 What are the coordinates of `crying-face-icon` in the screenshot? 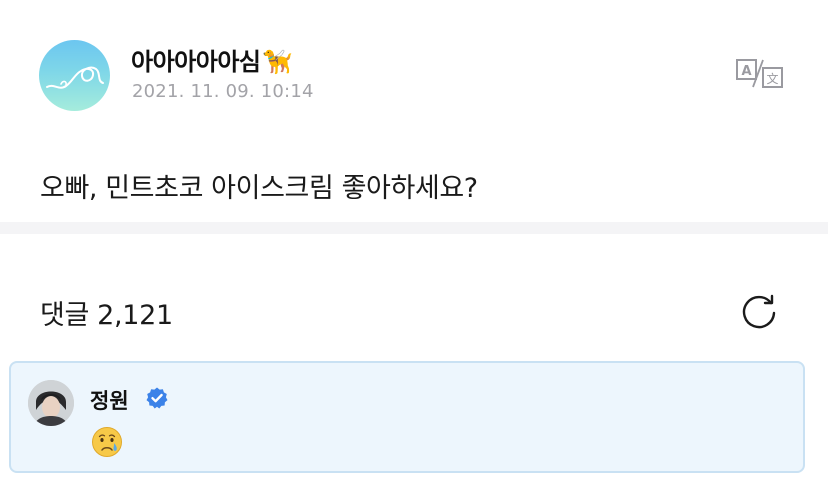 It's located at (107, 442).